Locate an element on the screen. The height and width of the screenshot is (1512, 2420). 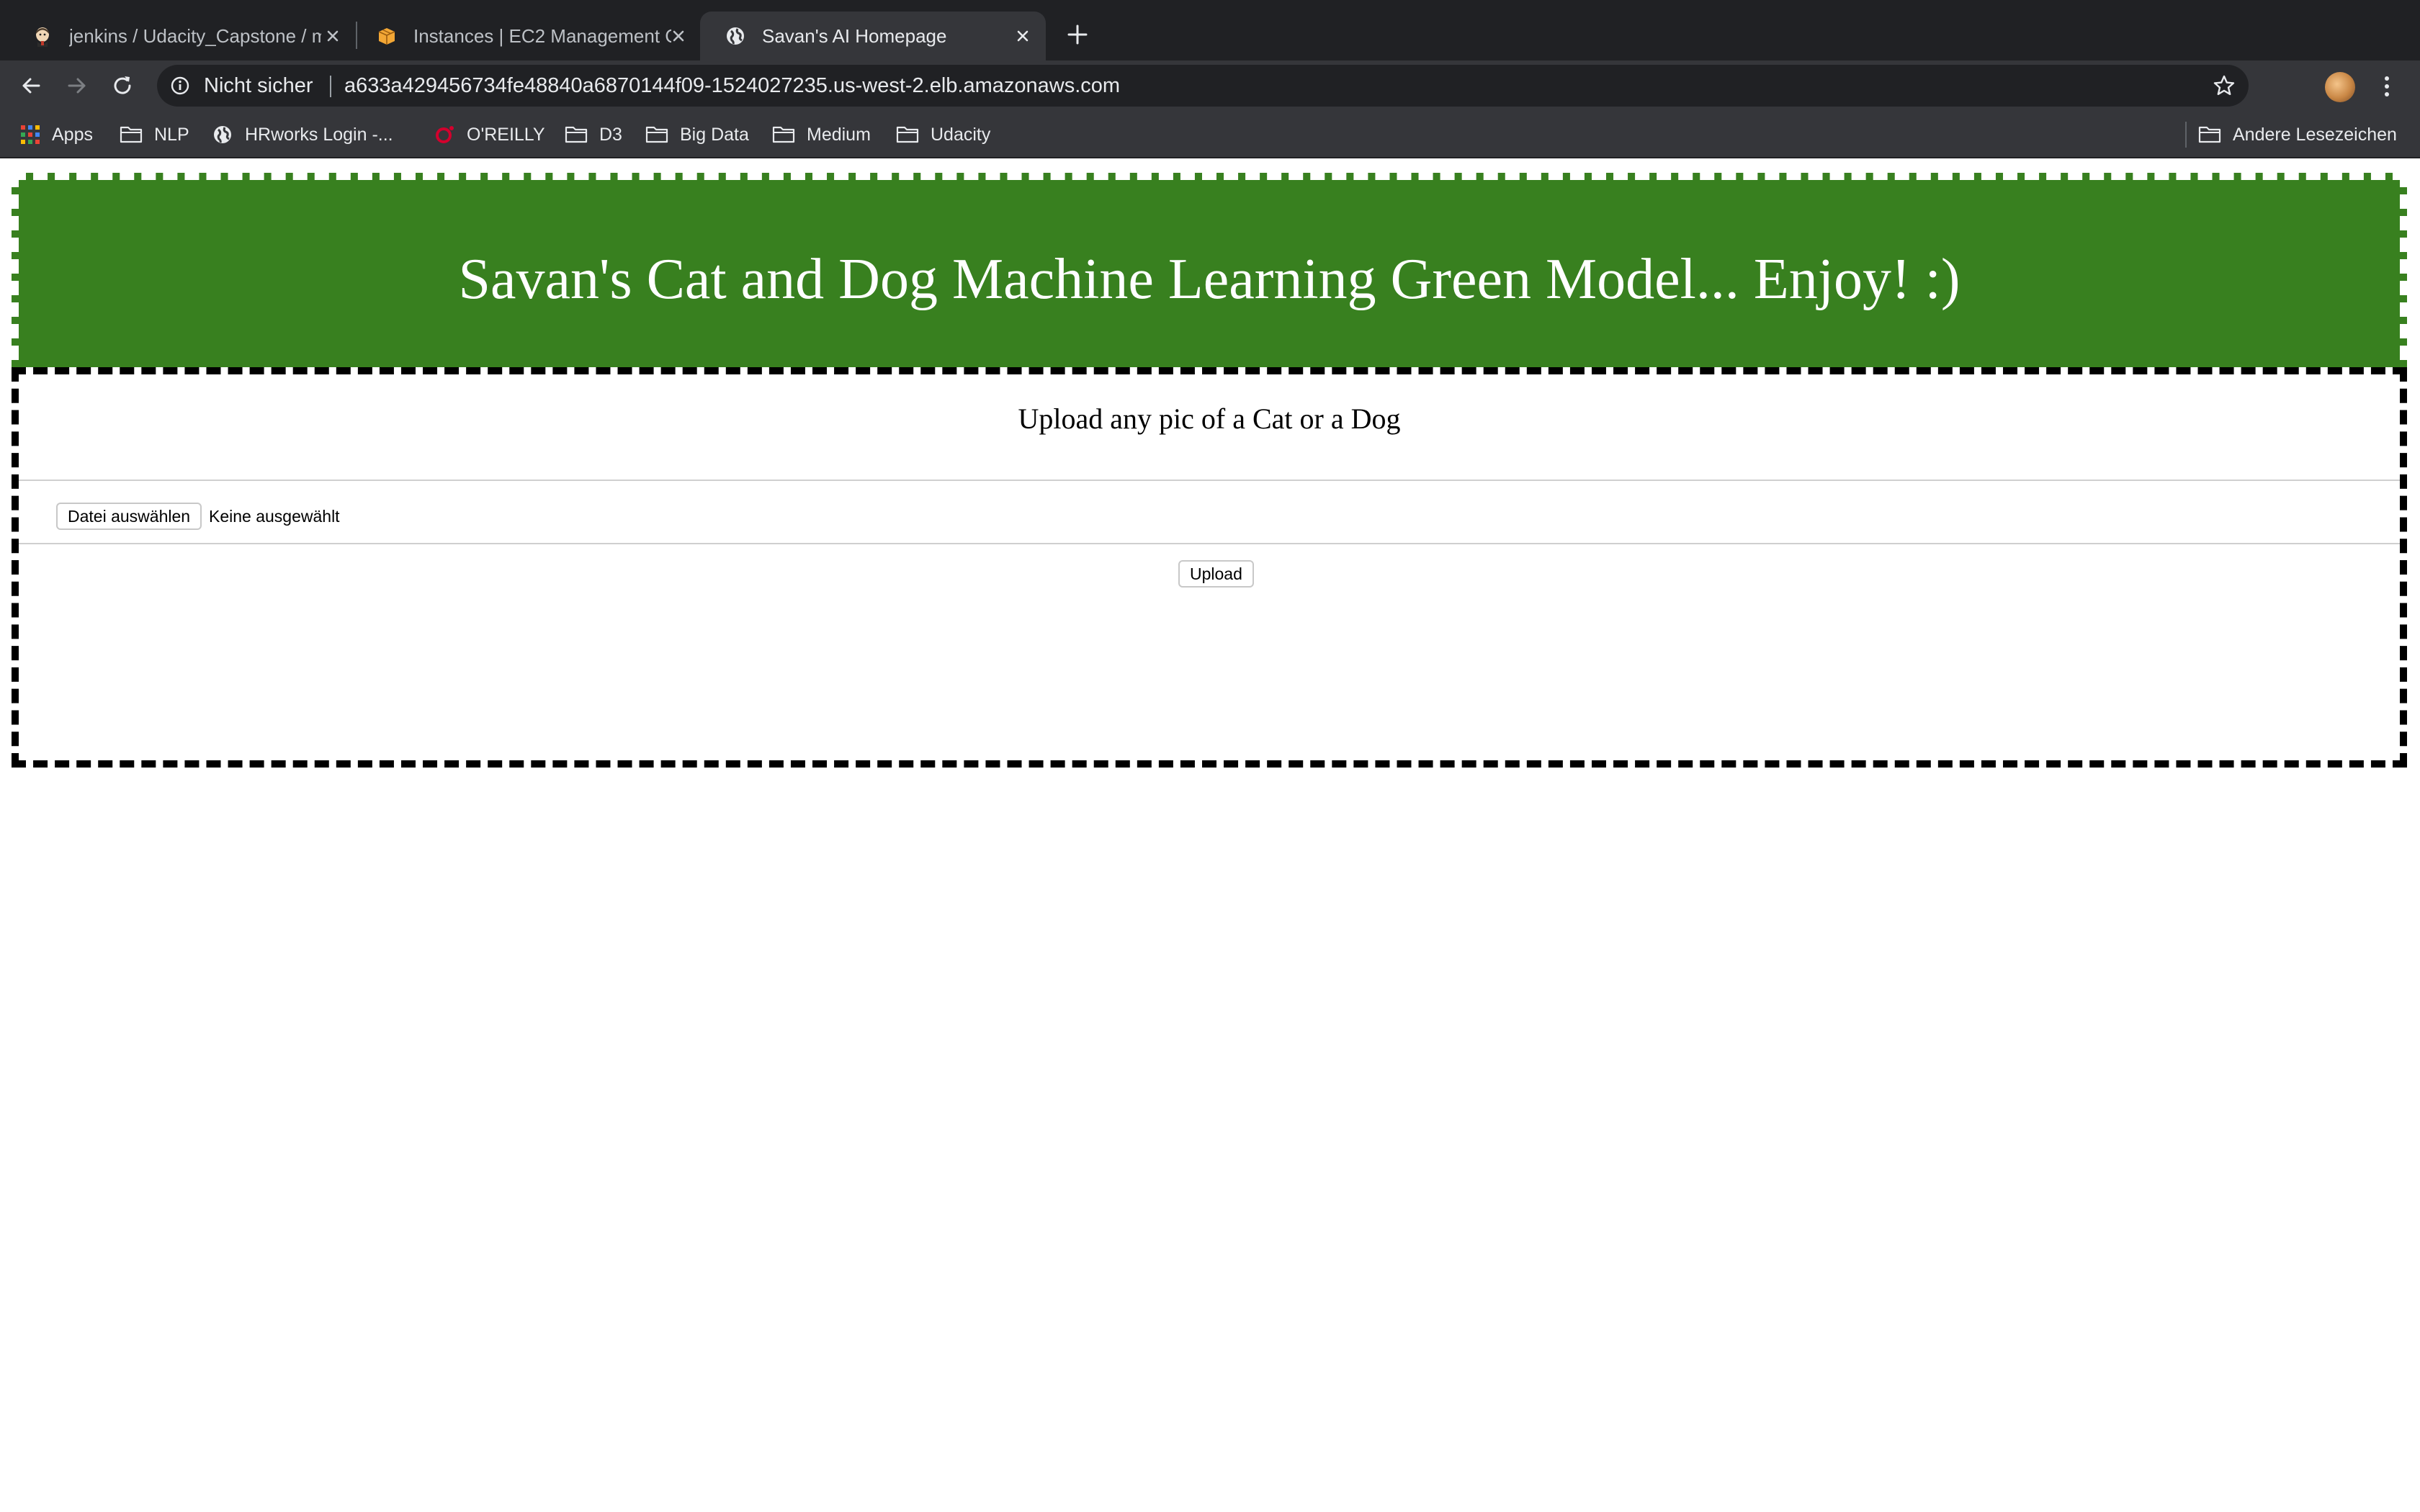
bookmark-label: NLP is located at coordinates (171, 134).